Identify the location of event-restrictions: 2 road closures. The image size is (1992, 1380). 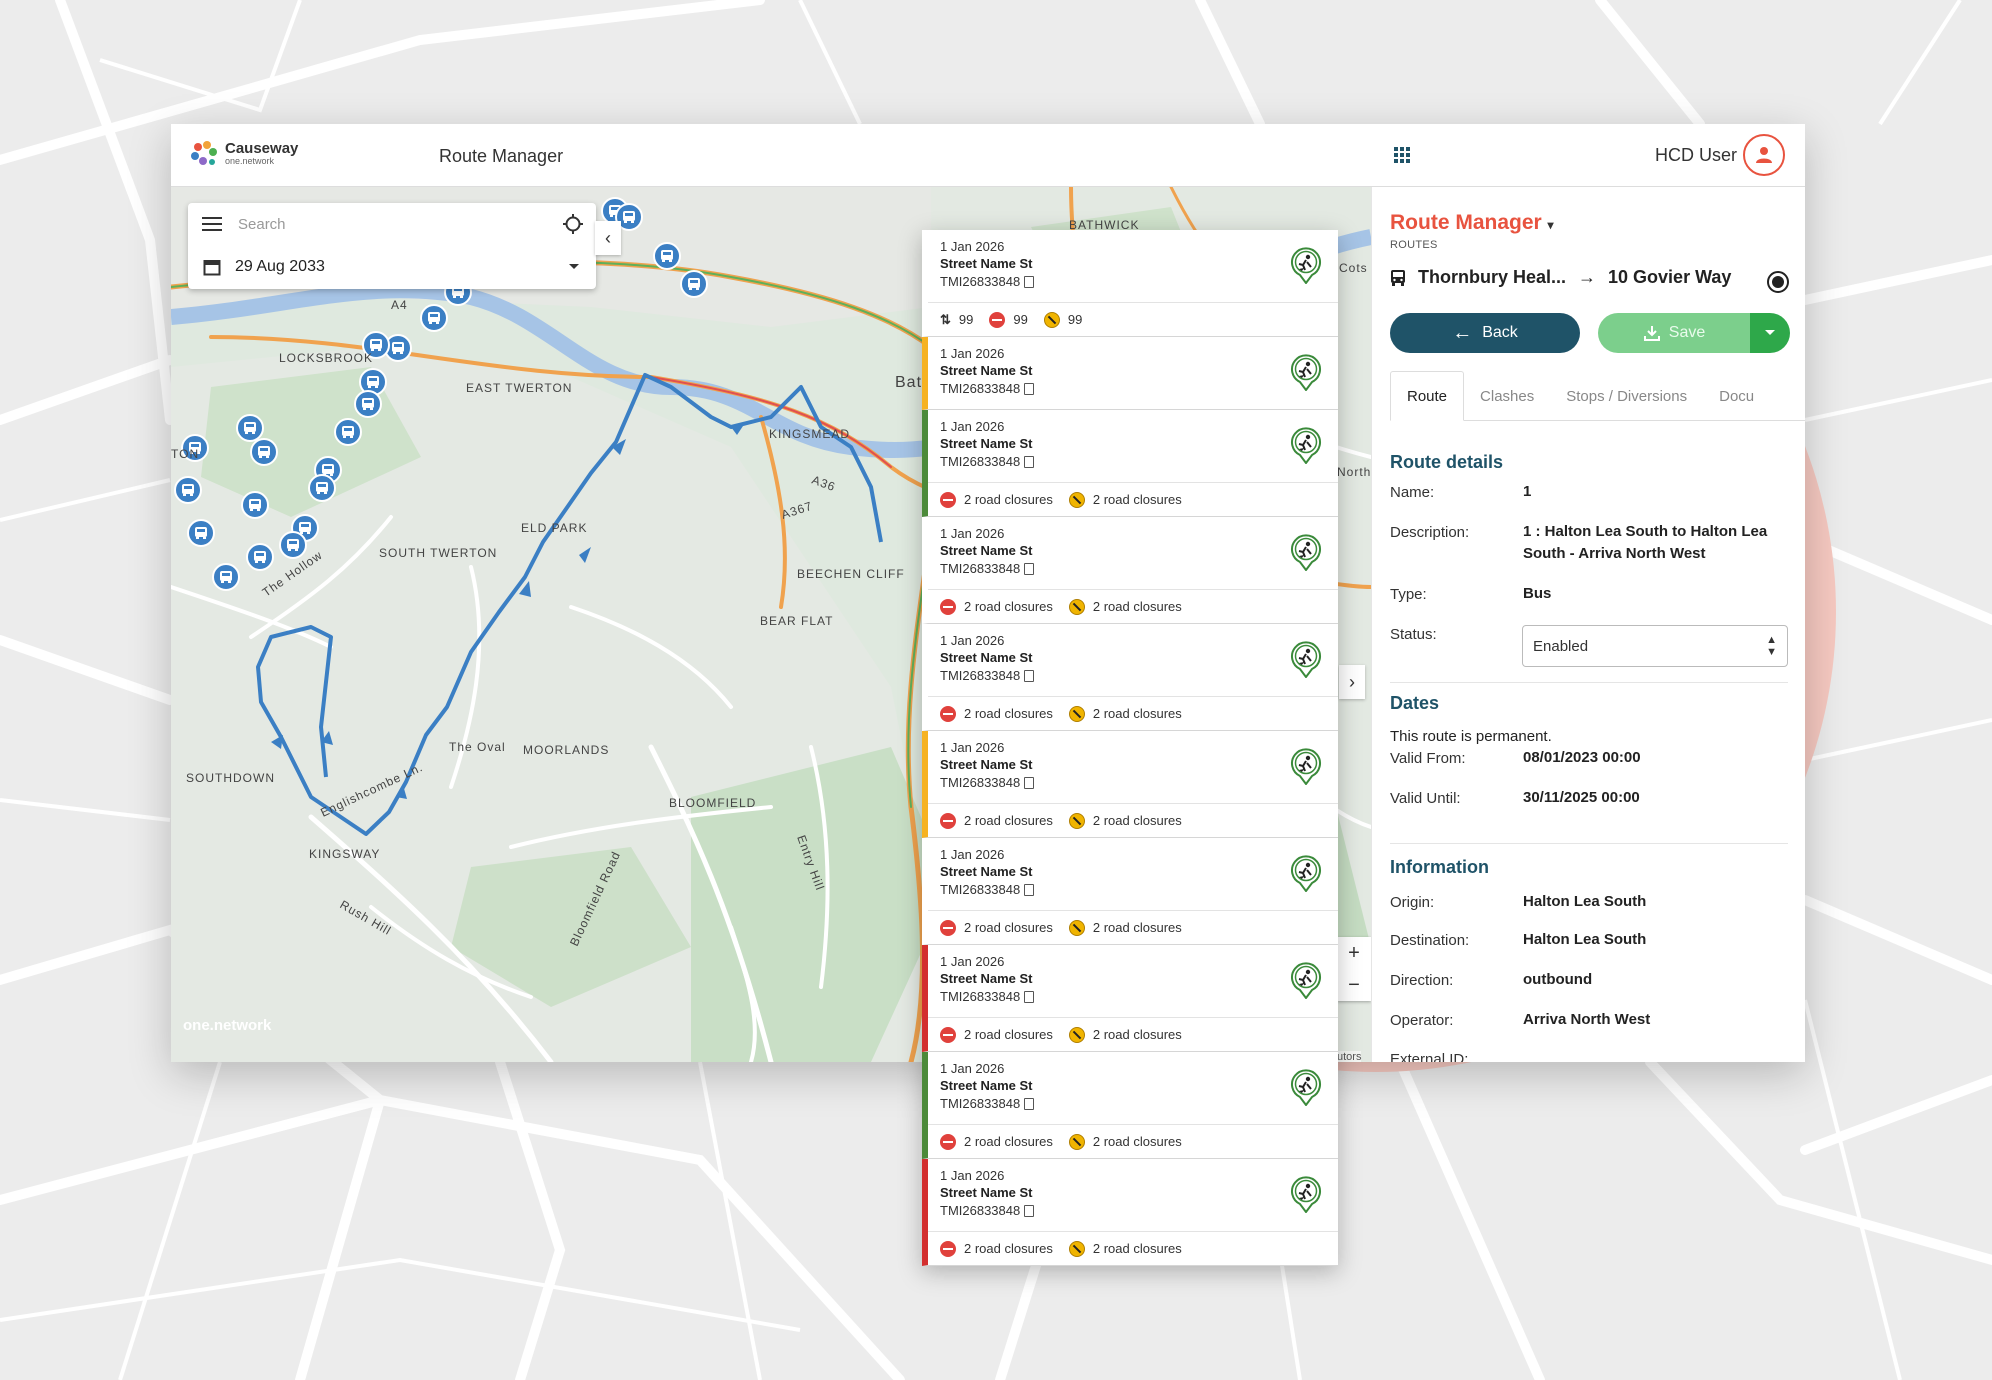
(1137, 820).